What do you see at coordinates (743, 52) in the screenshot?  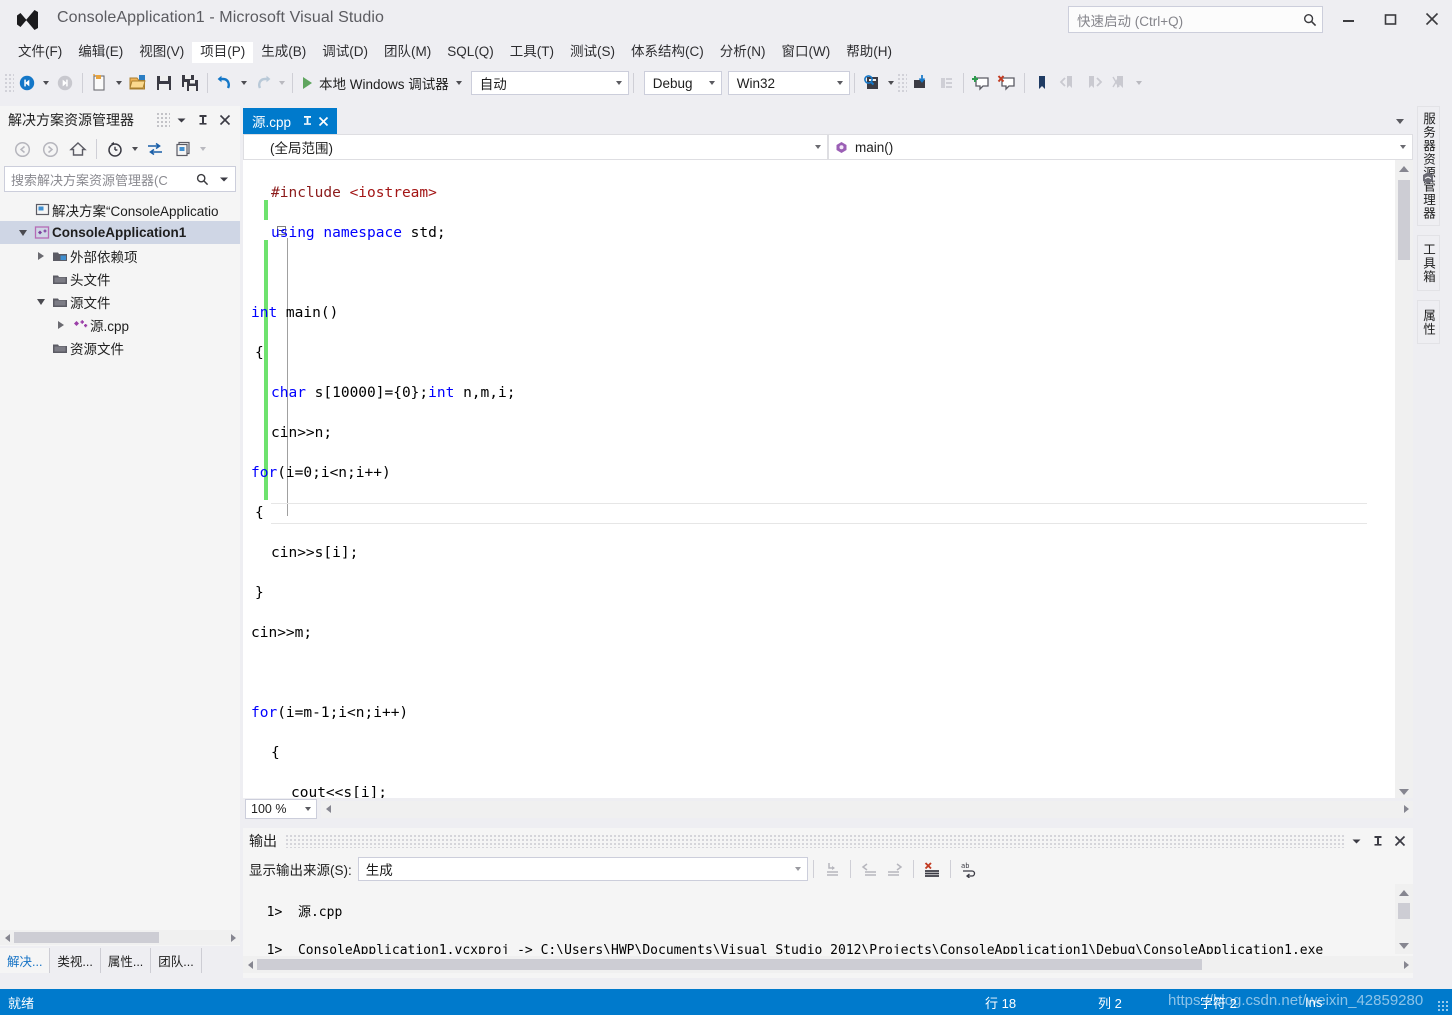 I see `menu-item-analyze: 分析(N)` at bounding box center [743, 52].